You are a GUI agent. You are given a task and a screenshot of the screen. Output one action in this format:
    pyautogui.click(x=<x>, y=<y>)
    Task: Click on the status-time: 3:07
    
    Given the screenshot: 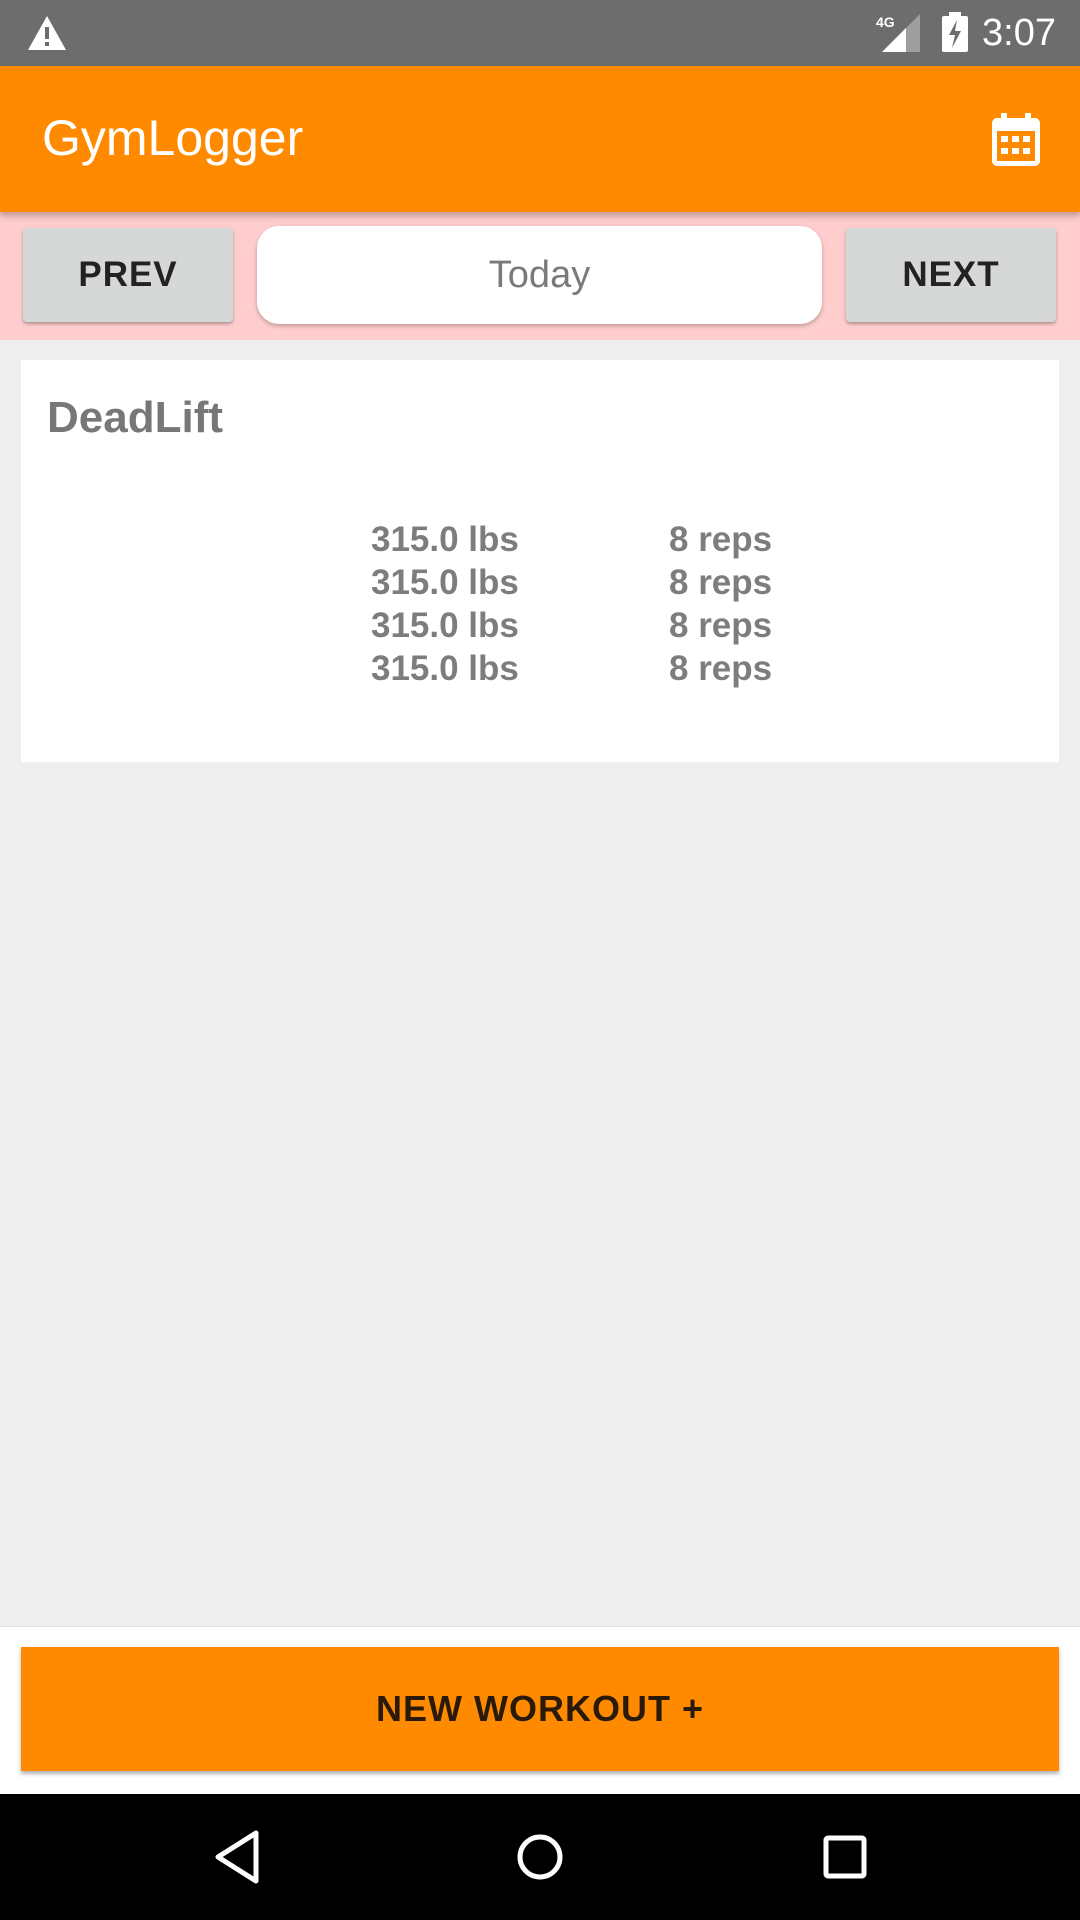 What is the action you would take?
    pyautogui.click(x=1019, y=33)
    